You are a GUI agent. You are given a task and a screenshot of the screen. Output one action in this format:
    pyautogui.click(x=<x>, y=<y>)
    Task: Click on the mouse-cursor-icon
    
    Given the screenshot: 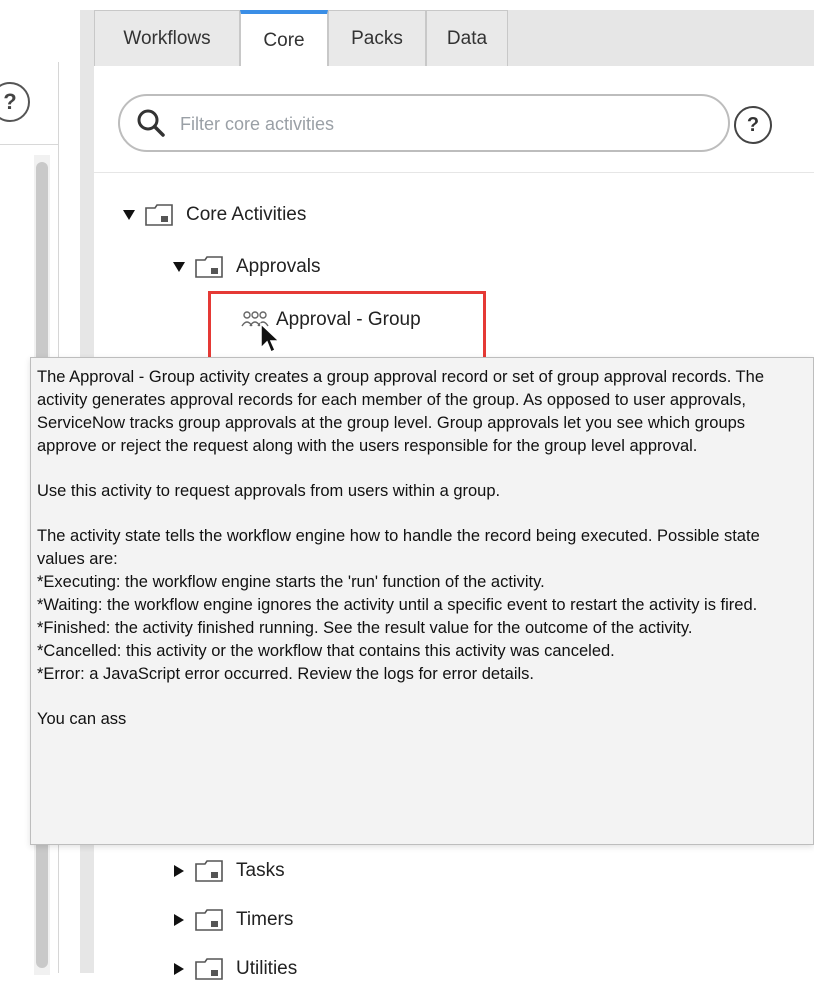 What is the action you would take?
    pyautogui.click(x=270, y=338)
    